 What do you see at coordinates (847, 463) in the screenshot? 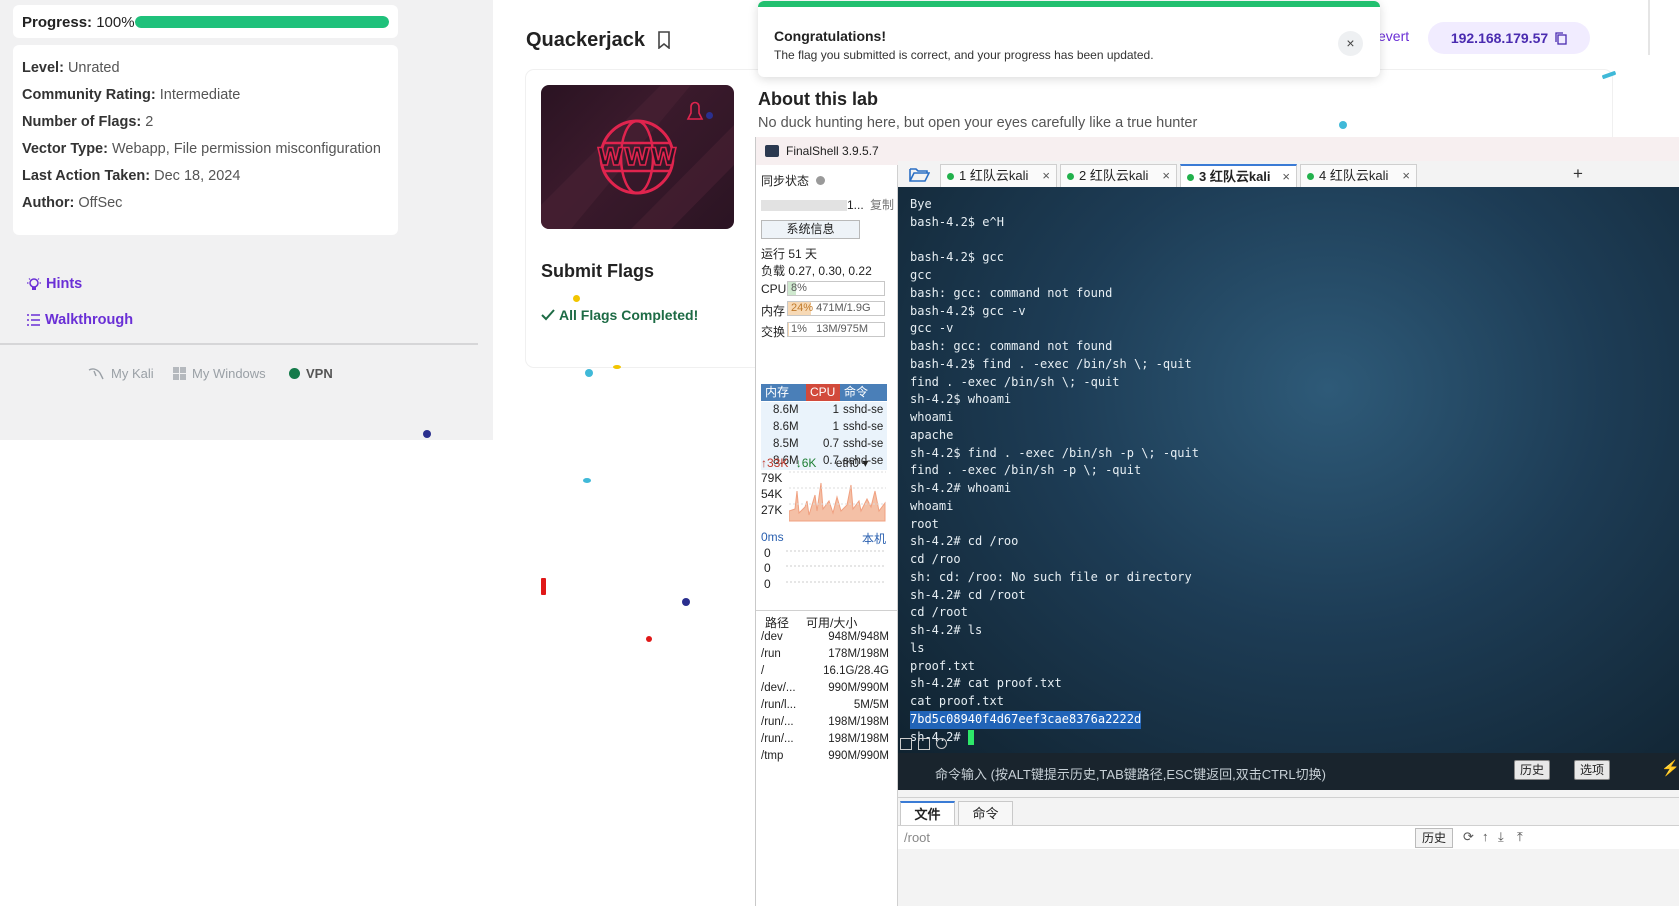
I see `net-interface-select: eth0` at bounding box center [847, 463].